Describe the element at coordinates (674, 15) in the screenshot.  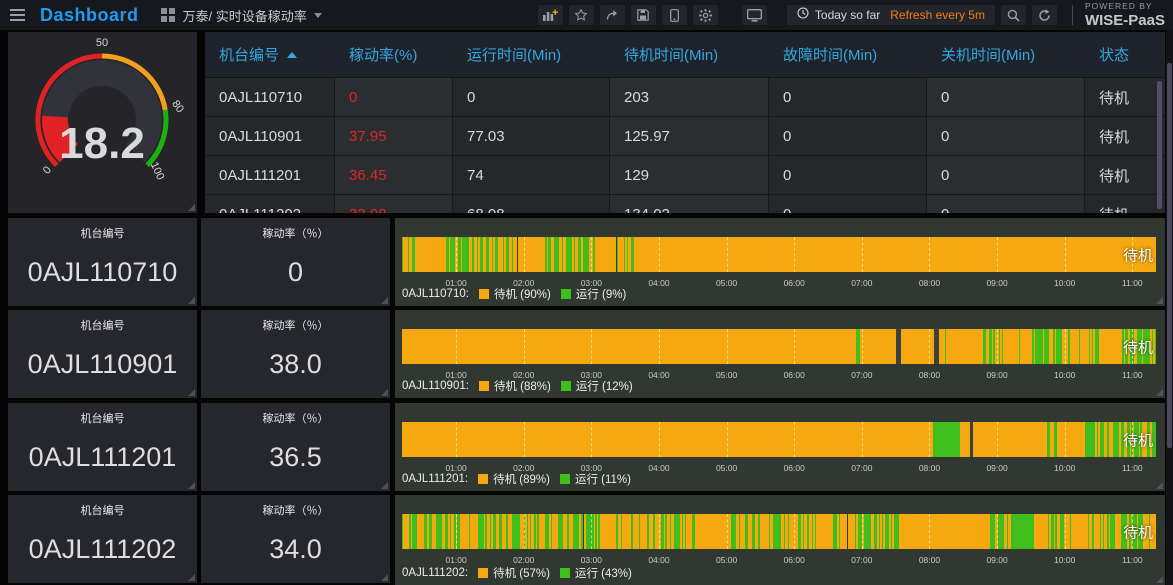
I see `mobile-button` at that location.